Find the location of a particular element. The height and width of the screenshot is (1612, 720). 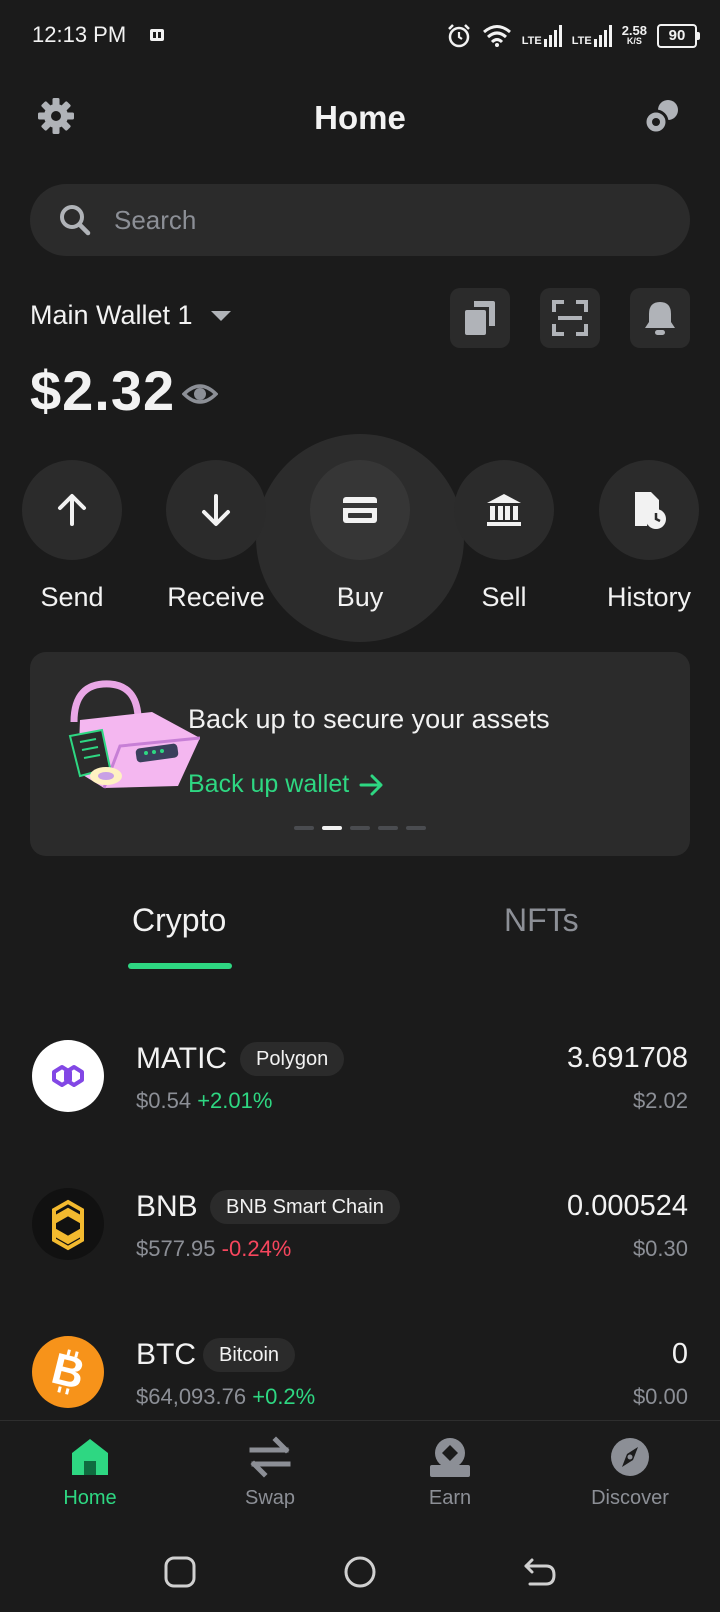

btc-logo-icon: B is located at coordinates (68, 1372).